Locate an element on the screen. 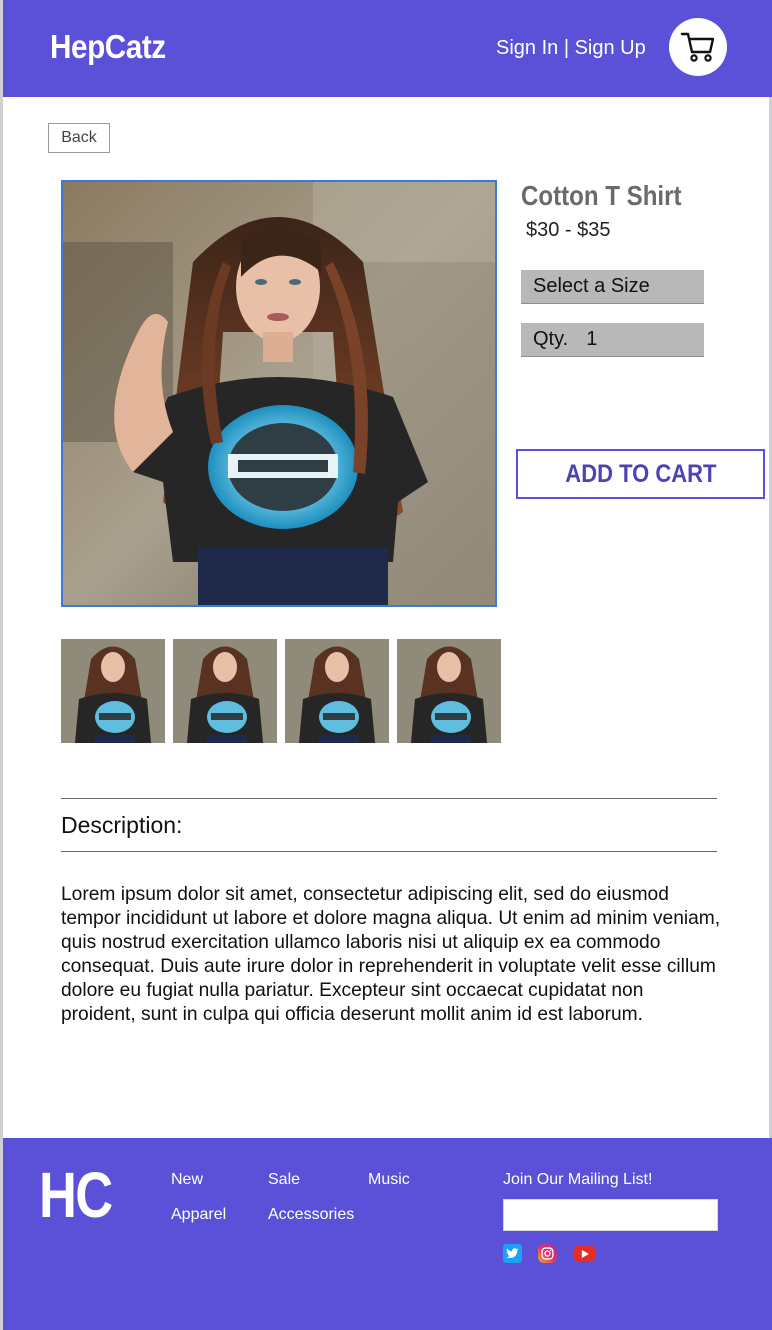 The height and width of the screenshot is (1330, 772). brand-logo: HepCatz is located at coordinates (108, 47).